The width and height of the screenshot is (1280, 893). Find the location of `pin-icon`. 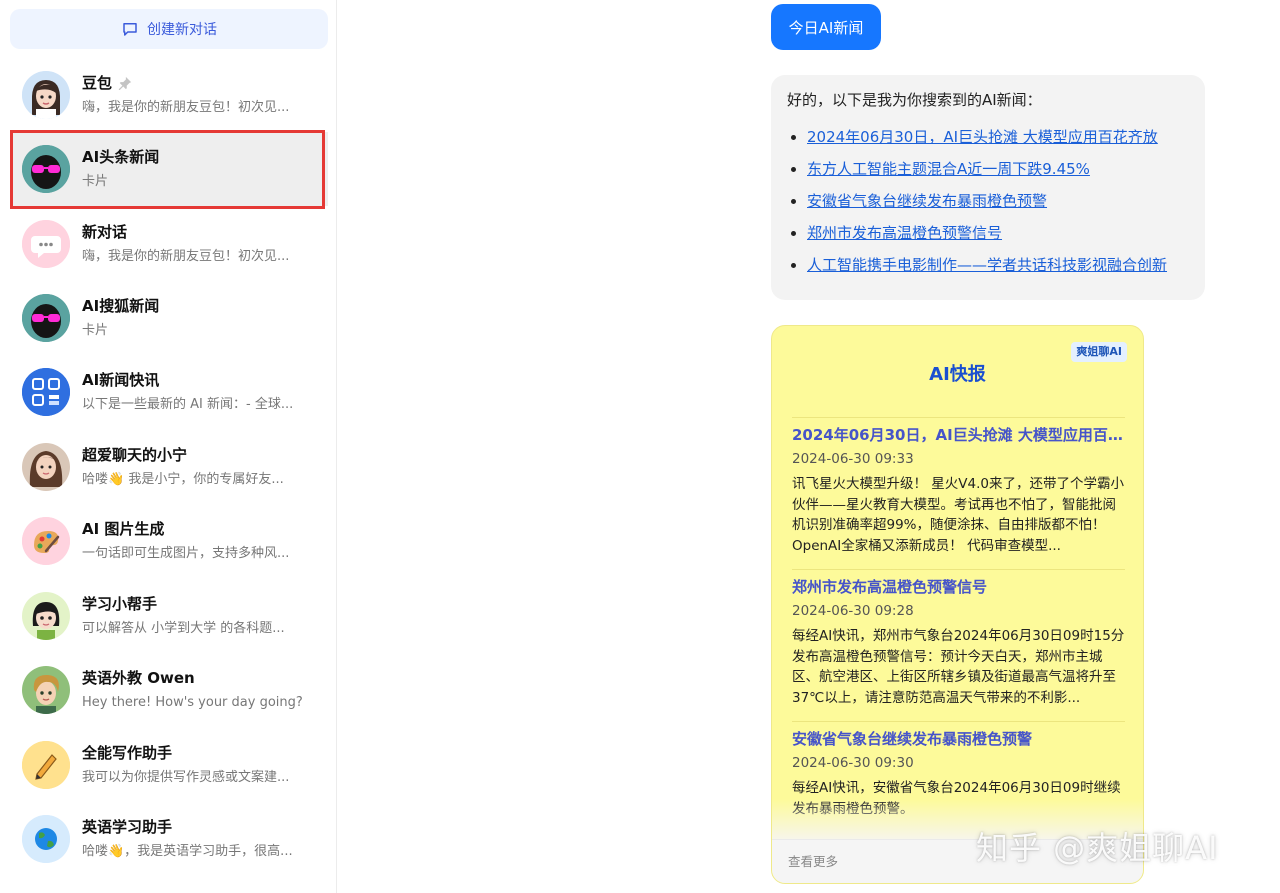

pin-icon is located at coordinates (125, 83).